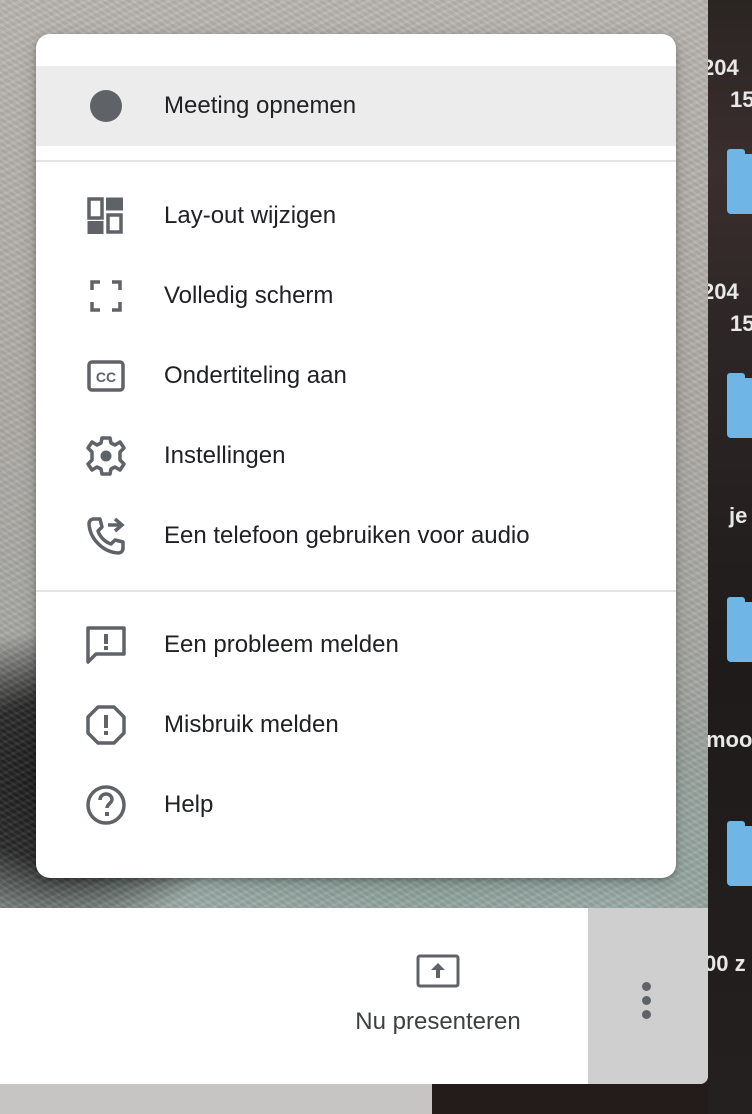 This screenshot has width=752, height=1114. What do you see at coordinates (106, 645) in the screenshot?
I see `feedback-icon` at bounding box center [106, 645].